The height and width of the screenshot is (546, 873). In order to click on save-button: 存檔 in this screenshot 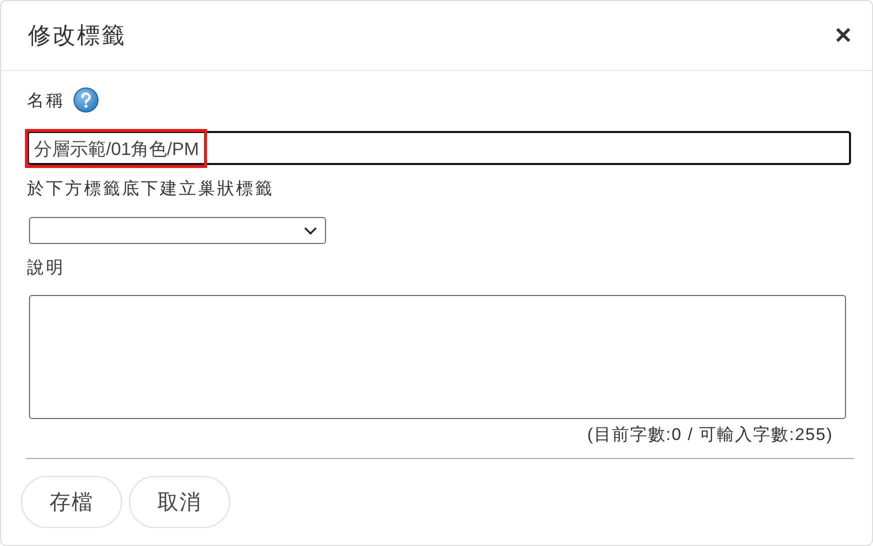, I will do `click(71, 502)`.